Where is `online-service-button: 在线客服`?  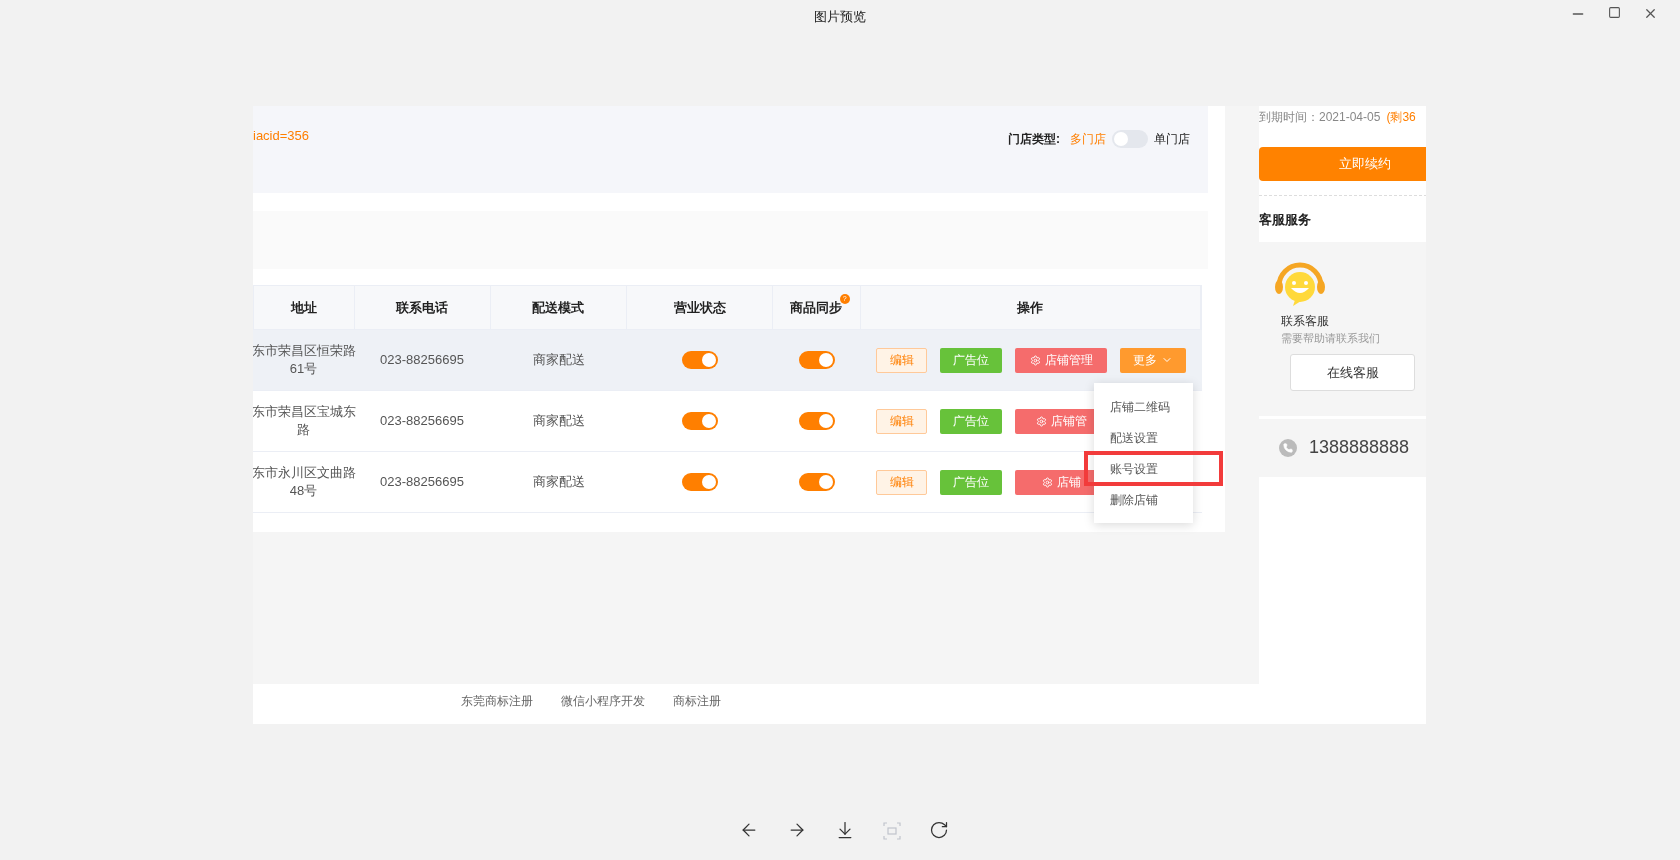
online-service-button: 在线客服 is located at coordinates (1352, 372).